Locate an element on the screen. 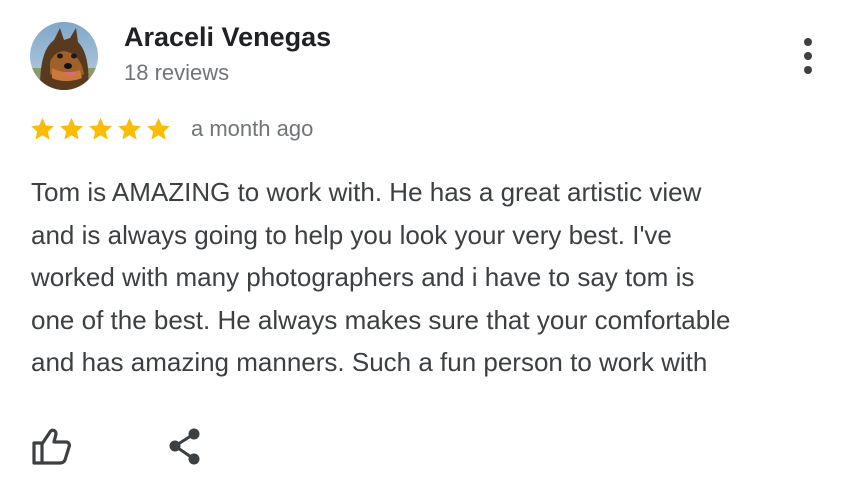  reviewer-name: Araceli Venegas is located at coordinates (227, 37).